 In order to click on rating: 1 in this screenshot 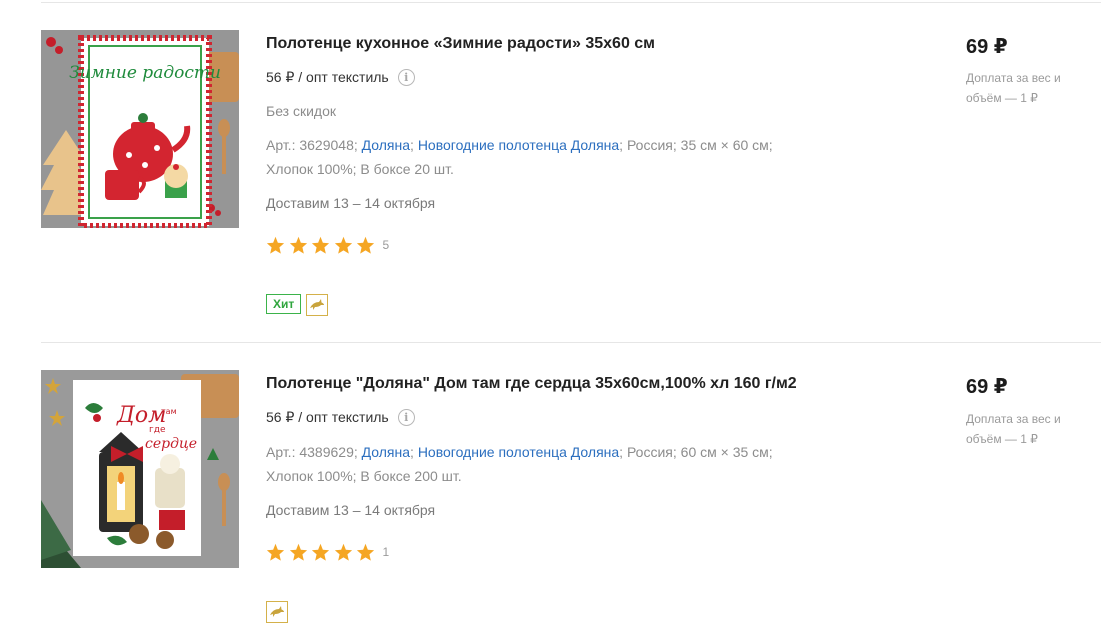, I will do `click(327, 552)`.